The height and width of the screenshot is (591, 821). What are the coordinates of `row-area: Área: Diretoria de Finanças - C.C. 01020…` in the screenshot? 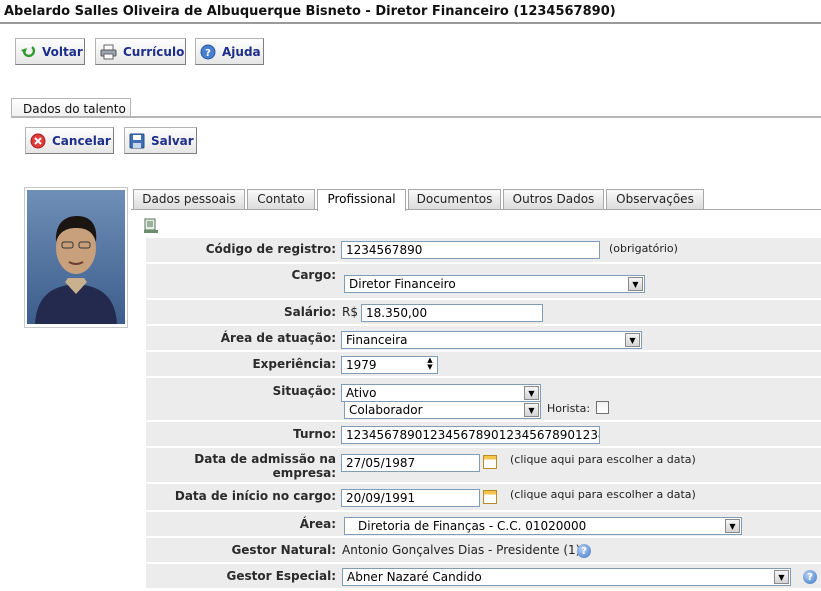 It's located at (483, 524).